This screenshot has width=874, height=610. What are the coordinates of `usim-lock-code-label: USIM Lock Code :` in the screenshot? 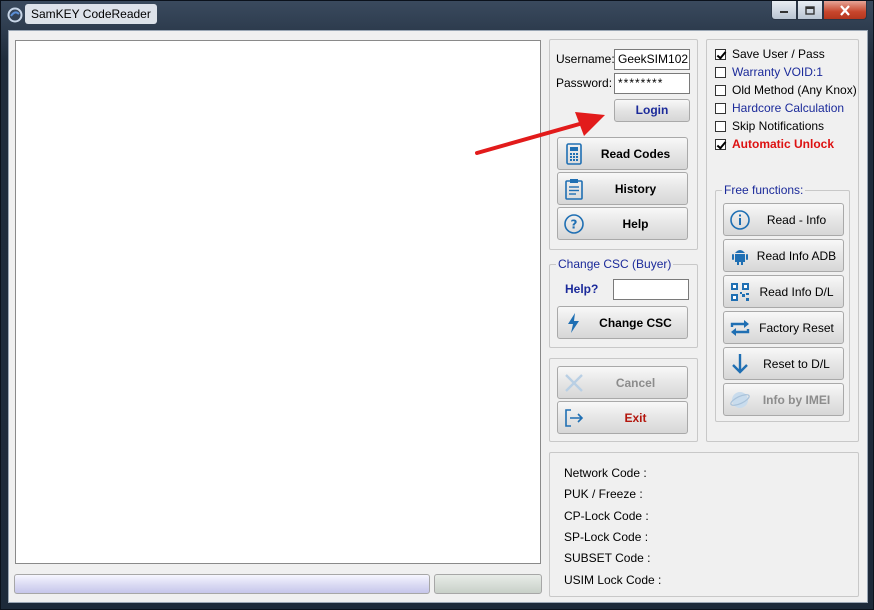 It's located at (613, 580).